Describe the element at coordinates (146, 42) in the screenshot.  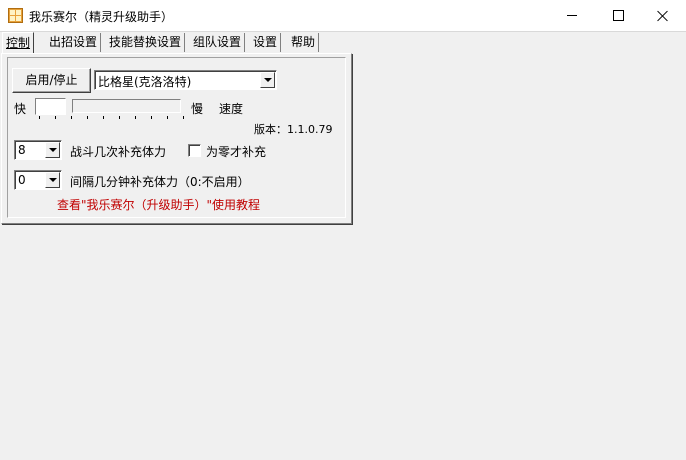
I see `tab-skill-replace-settings: 技能替换设置` at that location.